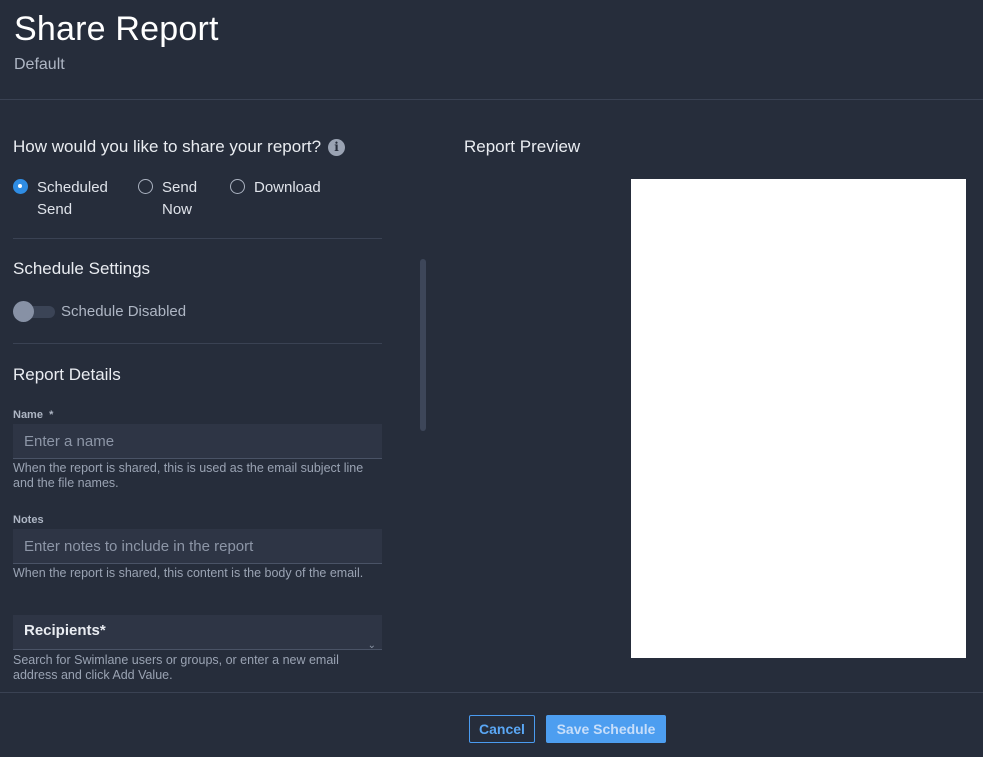 The width and height of the screenshot is (983, 757). Describe the element at coordinates (23, 311) in the screenshot. I see `toggle-knob` at that location.